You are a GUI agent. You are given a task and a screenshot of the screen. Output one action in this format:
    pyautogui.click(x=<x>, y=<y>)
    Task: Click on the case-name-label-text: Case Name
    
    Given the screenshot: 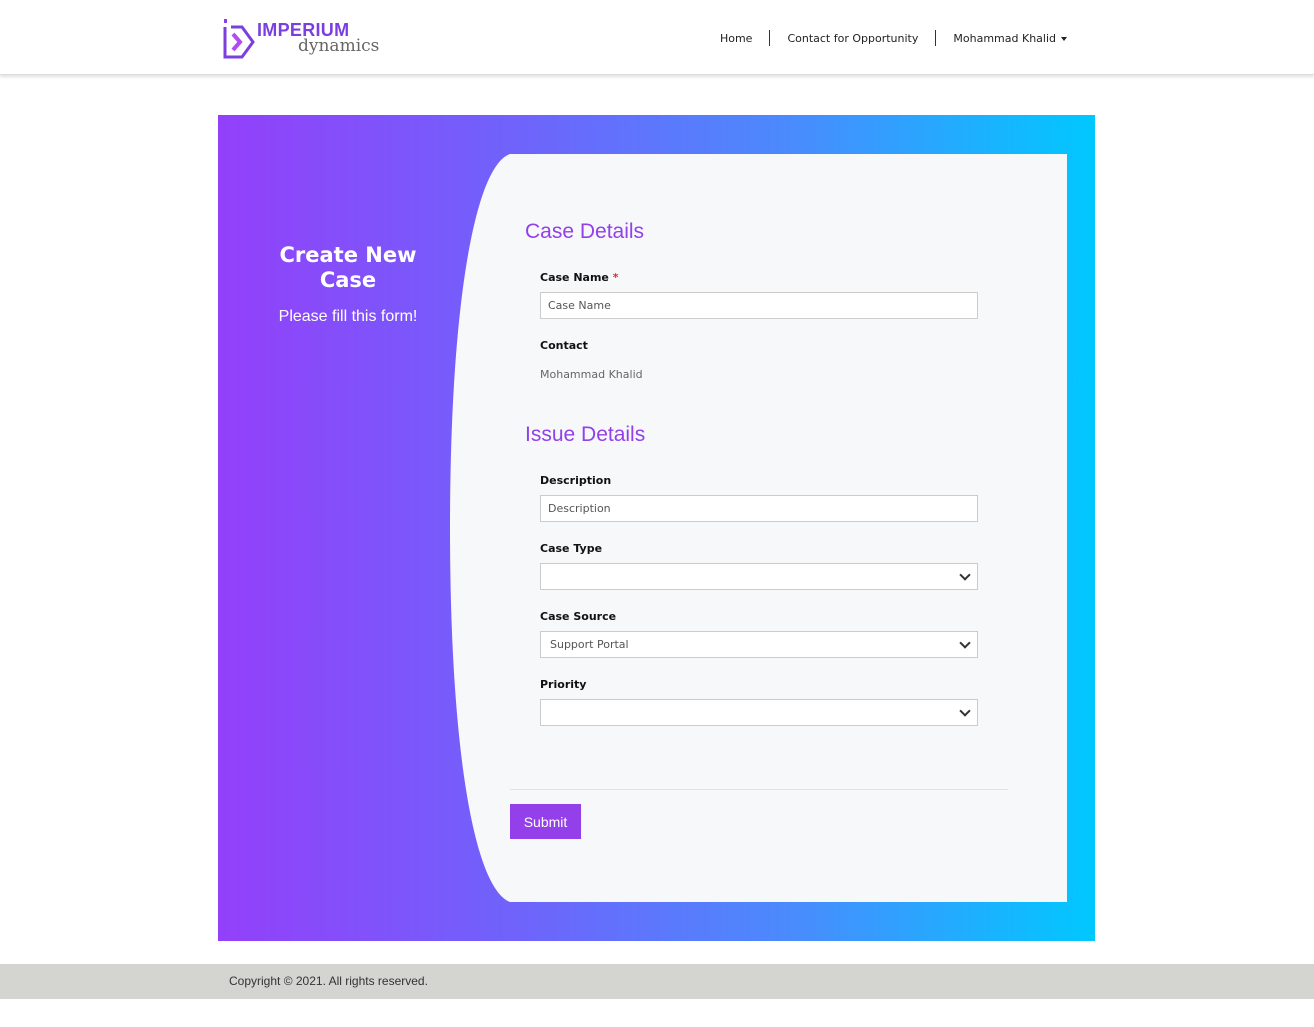 What is the action you would take?
    pyautogui.click(x=574, y=277)
    